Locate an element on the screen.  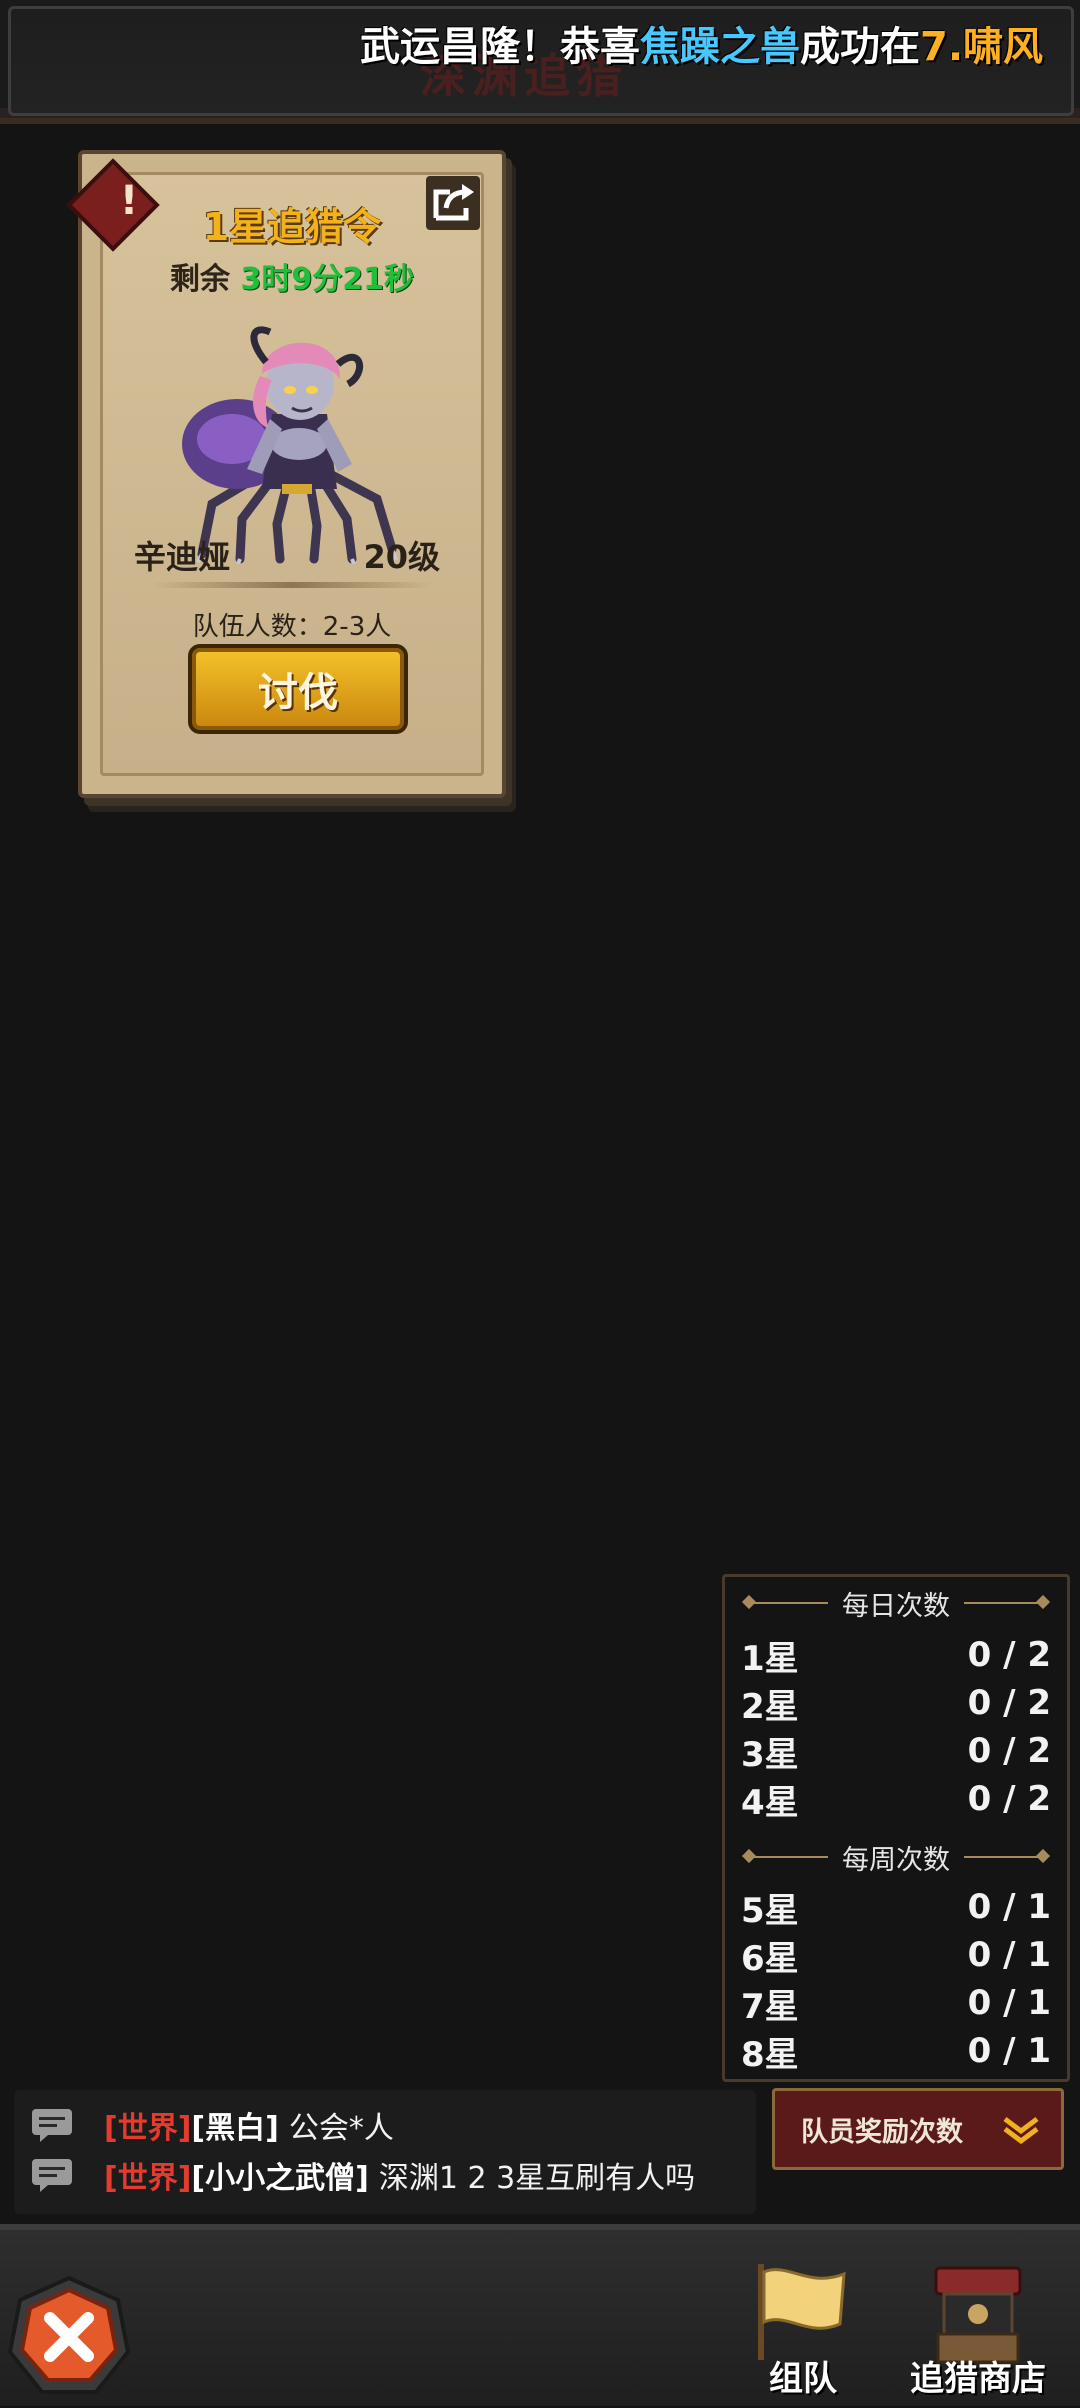
remaining-time: 剩余 3时9分21秒 is located at coordinates (292, 276).